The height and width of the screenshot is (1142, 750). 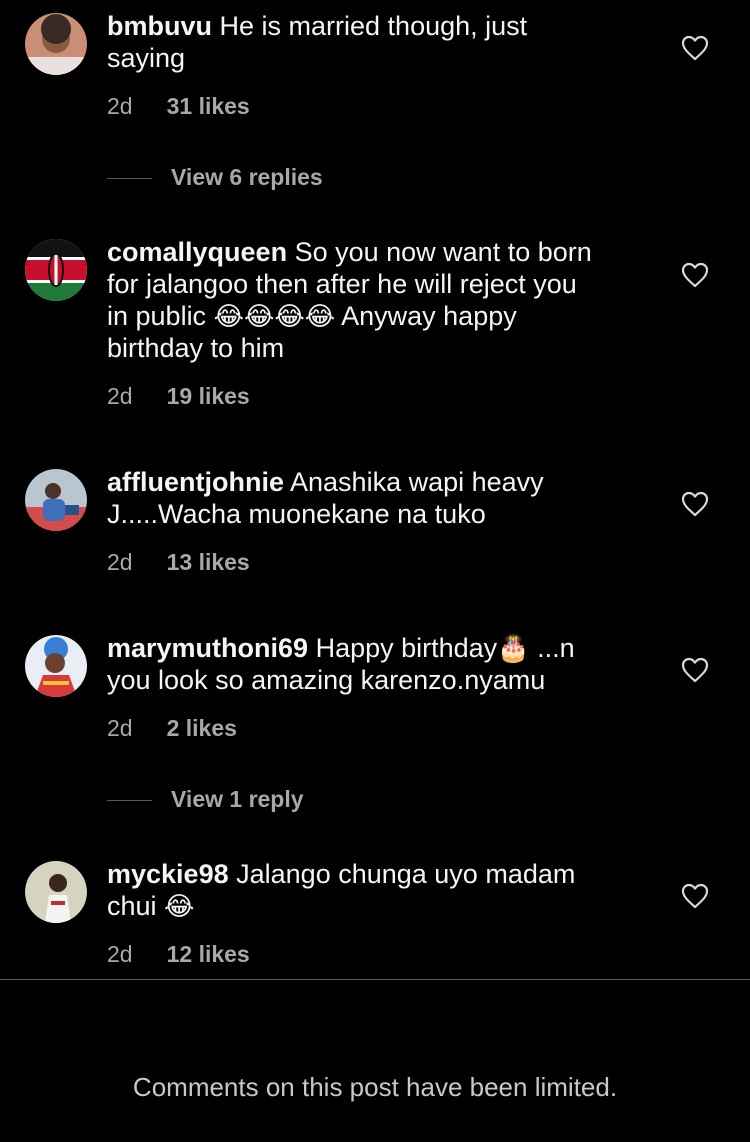 I want to click on laughing-emoji: 😂😂😂😂, so click(x=274, y=316).